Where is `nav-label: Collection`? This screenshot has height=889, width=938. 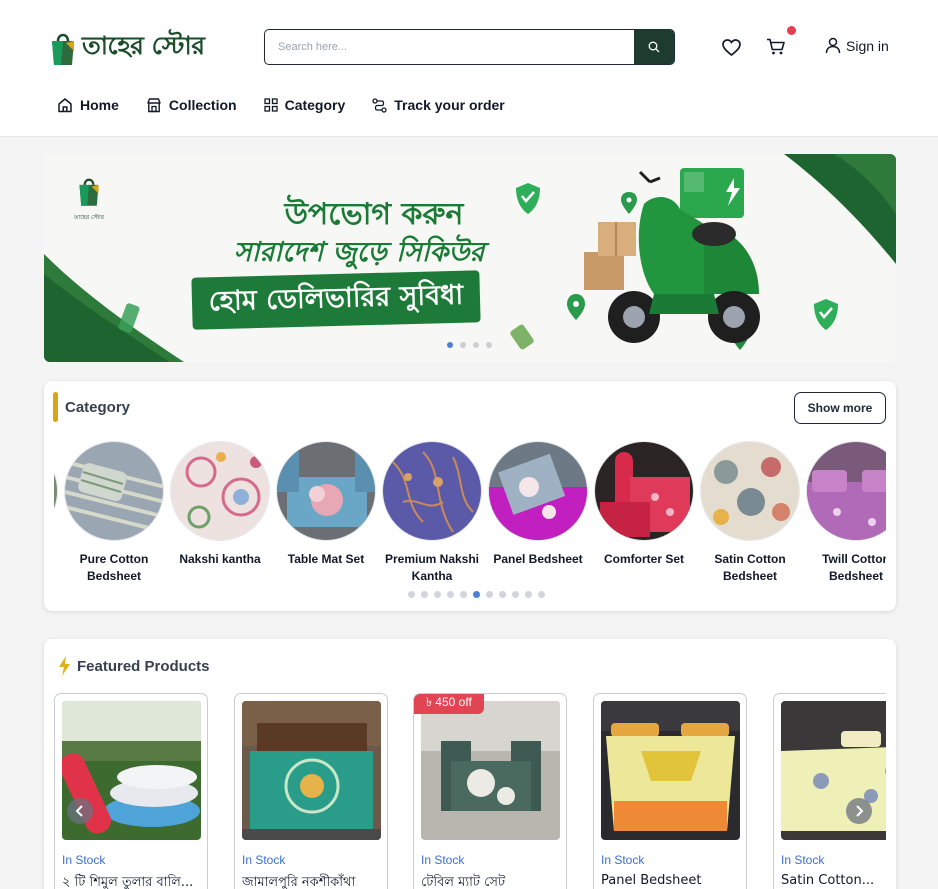 nav-label: Collection is located at coordinates (202, 105).